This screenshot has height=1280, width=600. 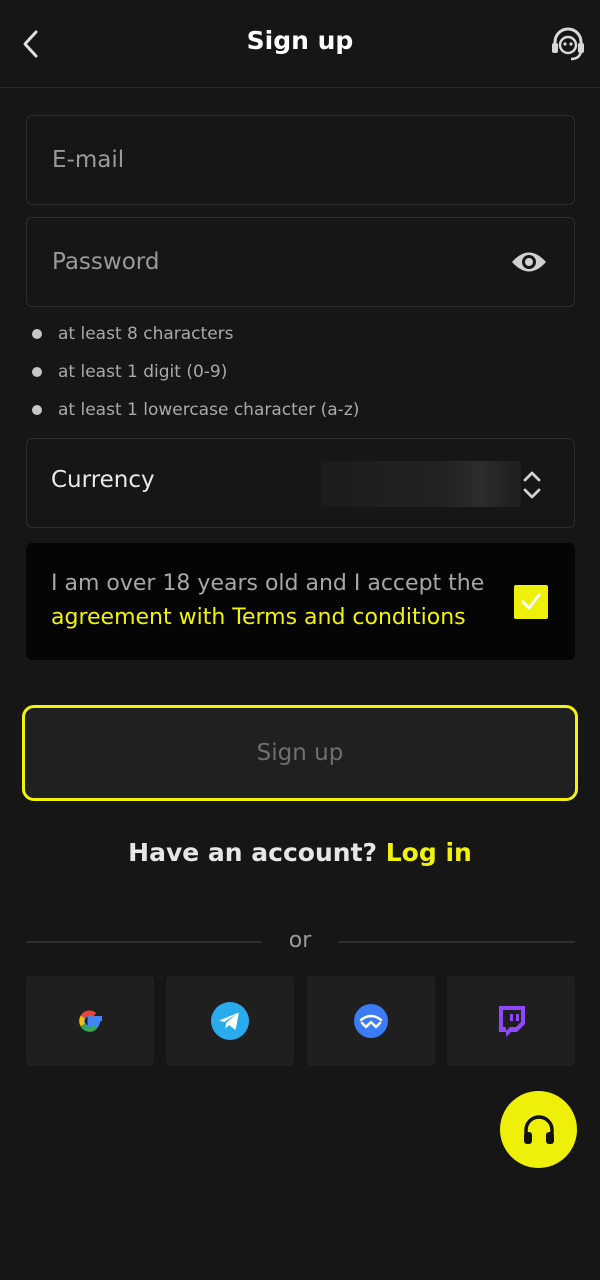 I want to click on headphones-icon, so click(x=538, y=1129).